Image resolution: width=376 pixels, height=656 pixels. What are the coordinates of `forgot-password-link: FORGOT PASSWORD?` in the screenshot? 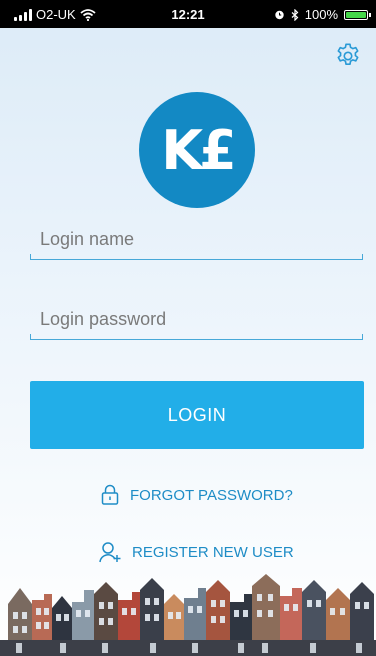 It's located at (196, 495).